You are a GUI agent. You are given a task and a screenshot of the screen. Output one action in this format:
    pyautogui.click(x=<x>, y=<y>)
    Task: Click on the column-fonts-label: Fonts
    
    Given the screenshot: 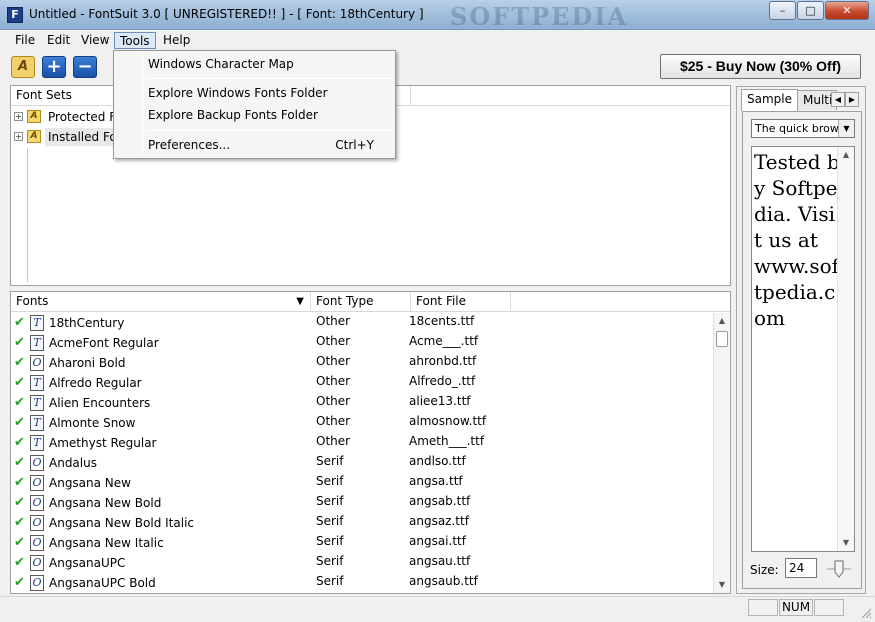 What is the action you would take?
    pyautogui.click(x=32, y=301)
    